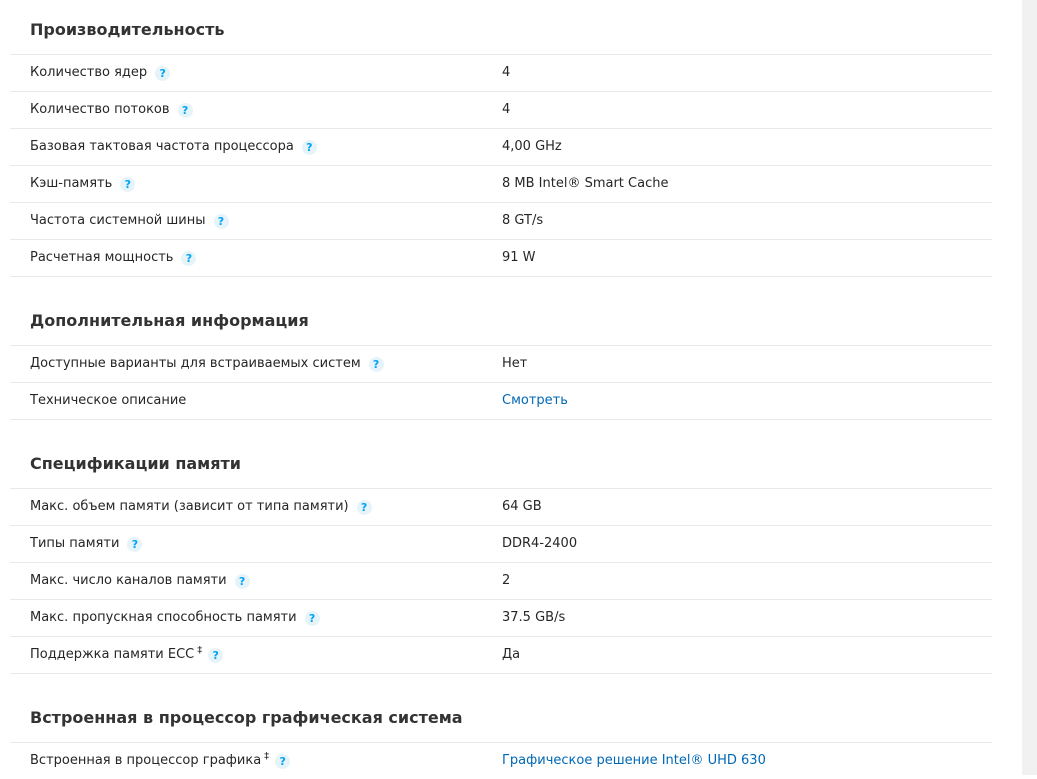 The image size is (1037, 779). I want to click on spec-row-memory-channels: Макс. число каналов памяти? 2, so click(501, 580).